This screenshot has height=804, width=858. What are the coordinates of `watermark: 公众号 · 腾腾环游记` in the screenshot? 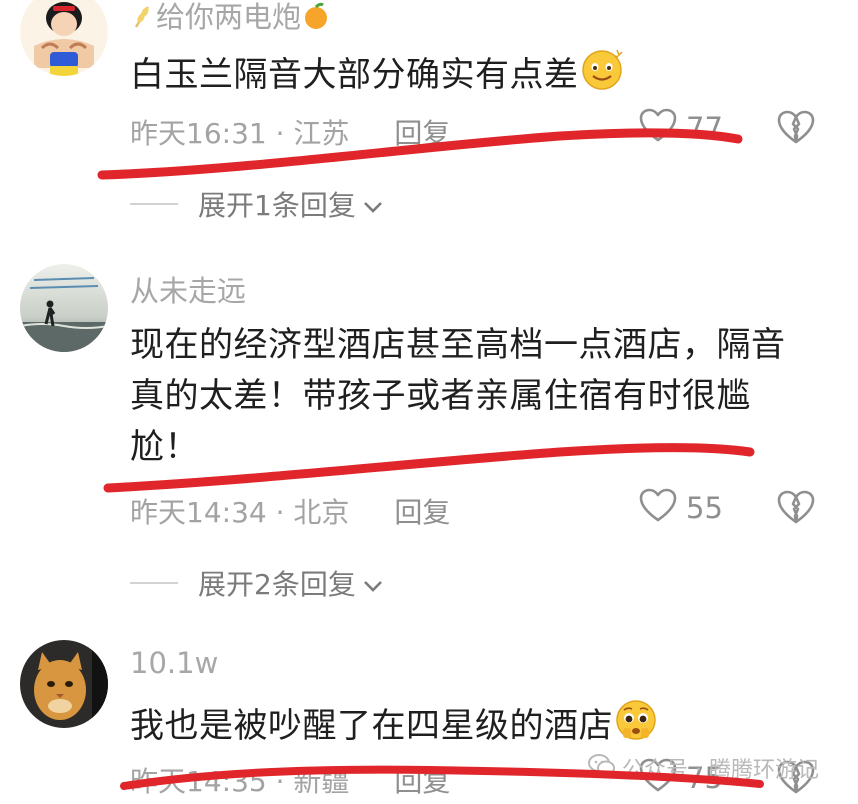 It's located at (703, 768).